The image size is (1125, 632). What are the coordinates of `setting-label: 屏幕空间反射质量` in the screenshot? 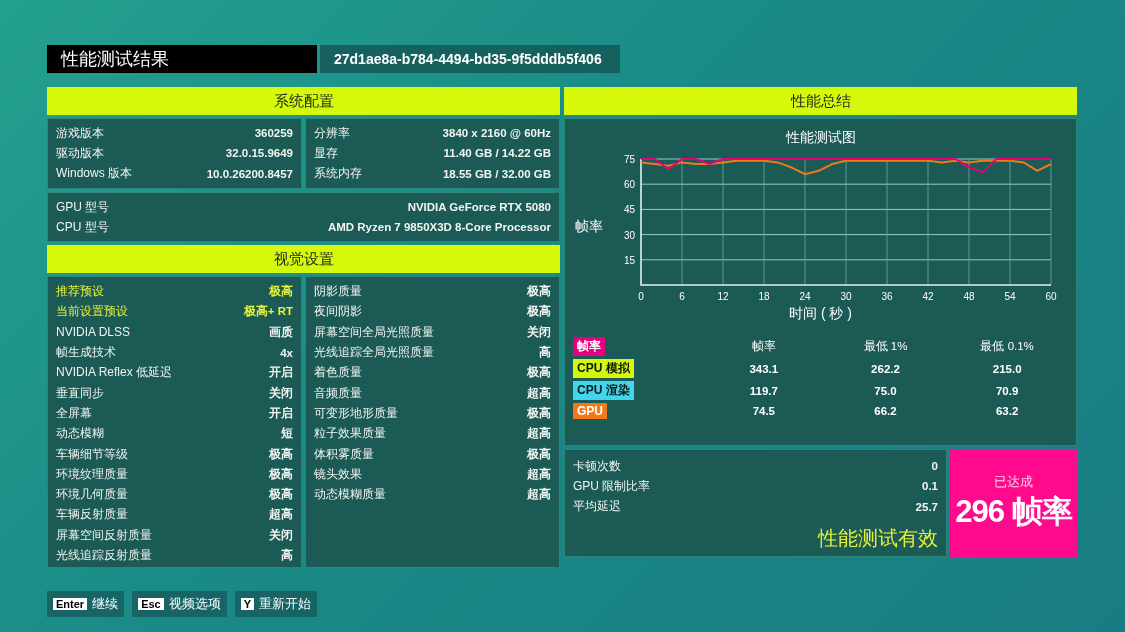 It's located at (104, 535).